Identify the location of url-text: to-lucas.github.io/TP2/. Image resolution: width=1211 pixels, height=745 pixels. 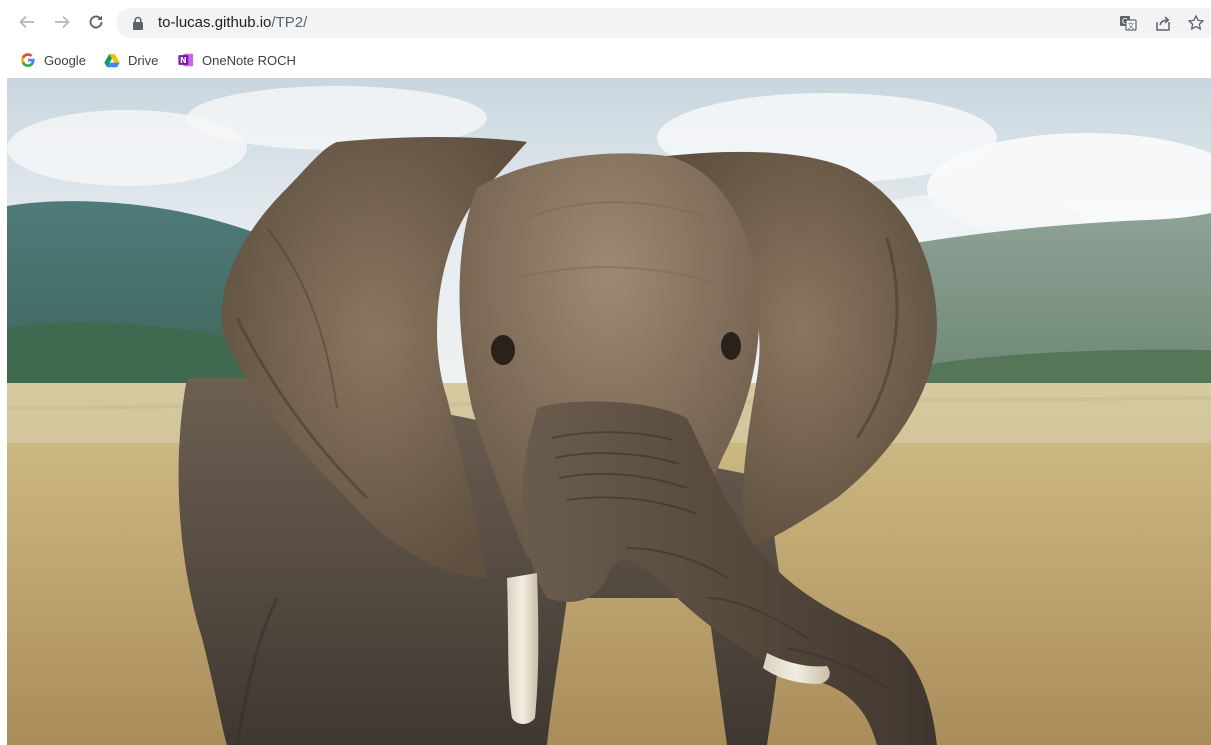
(232, 23).